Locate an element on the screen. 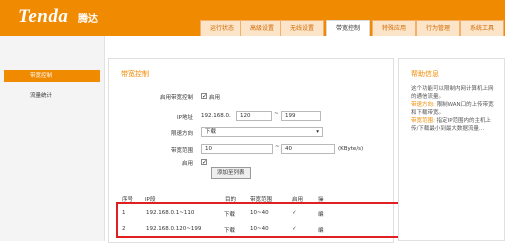 The height and width of the screenshot is (243, 505). ip-start-input: 120 is located at coordinates (254, 116).